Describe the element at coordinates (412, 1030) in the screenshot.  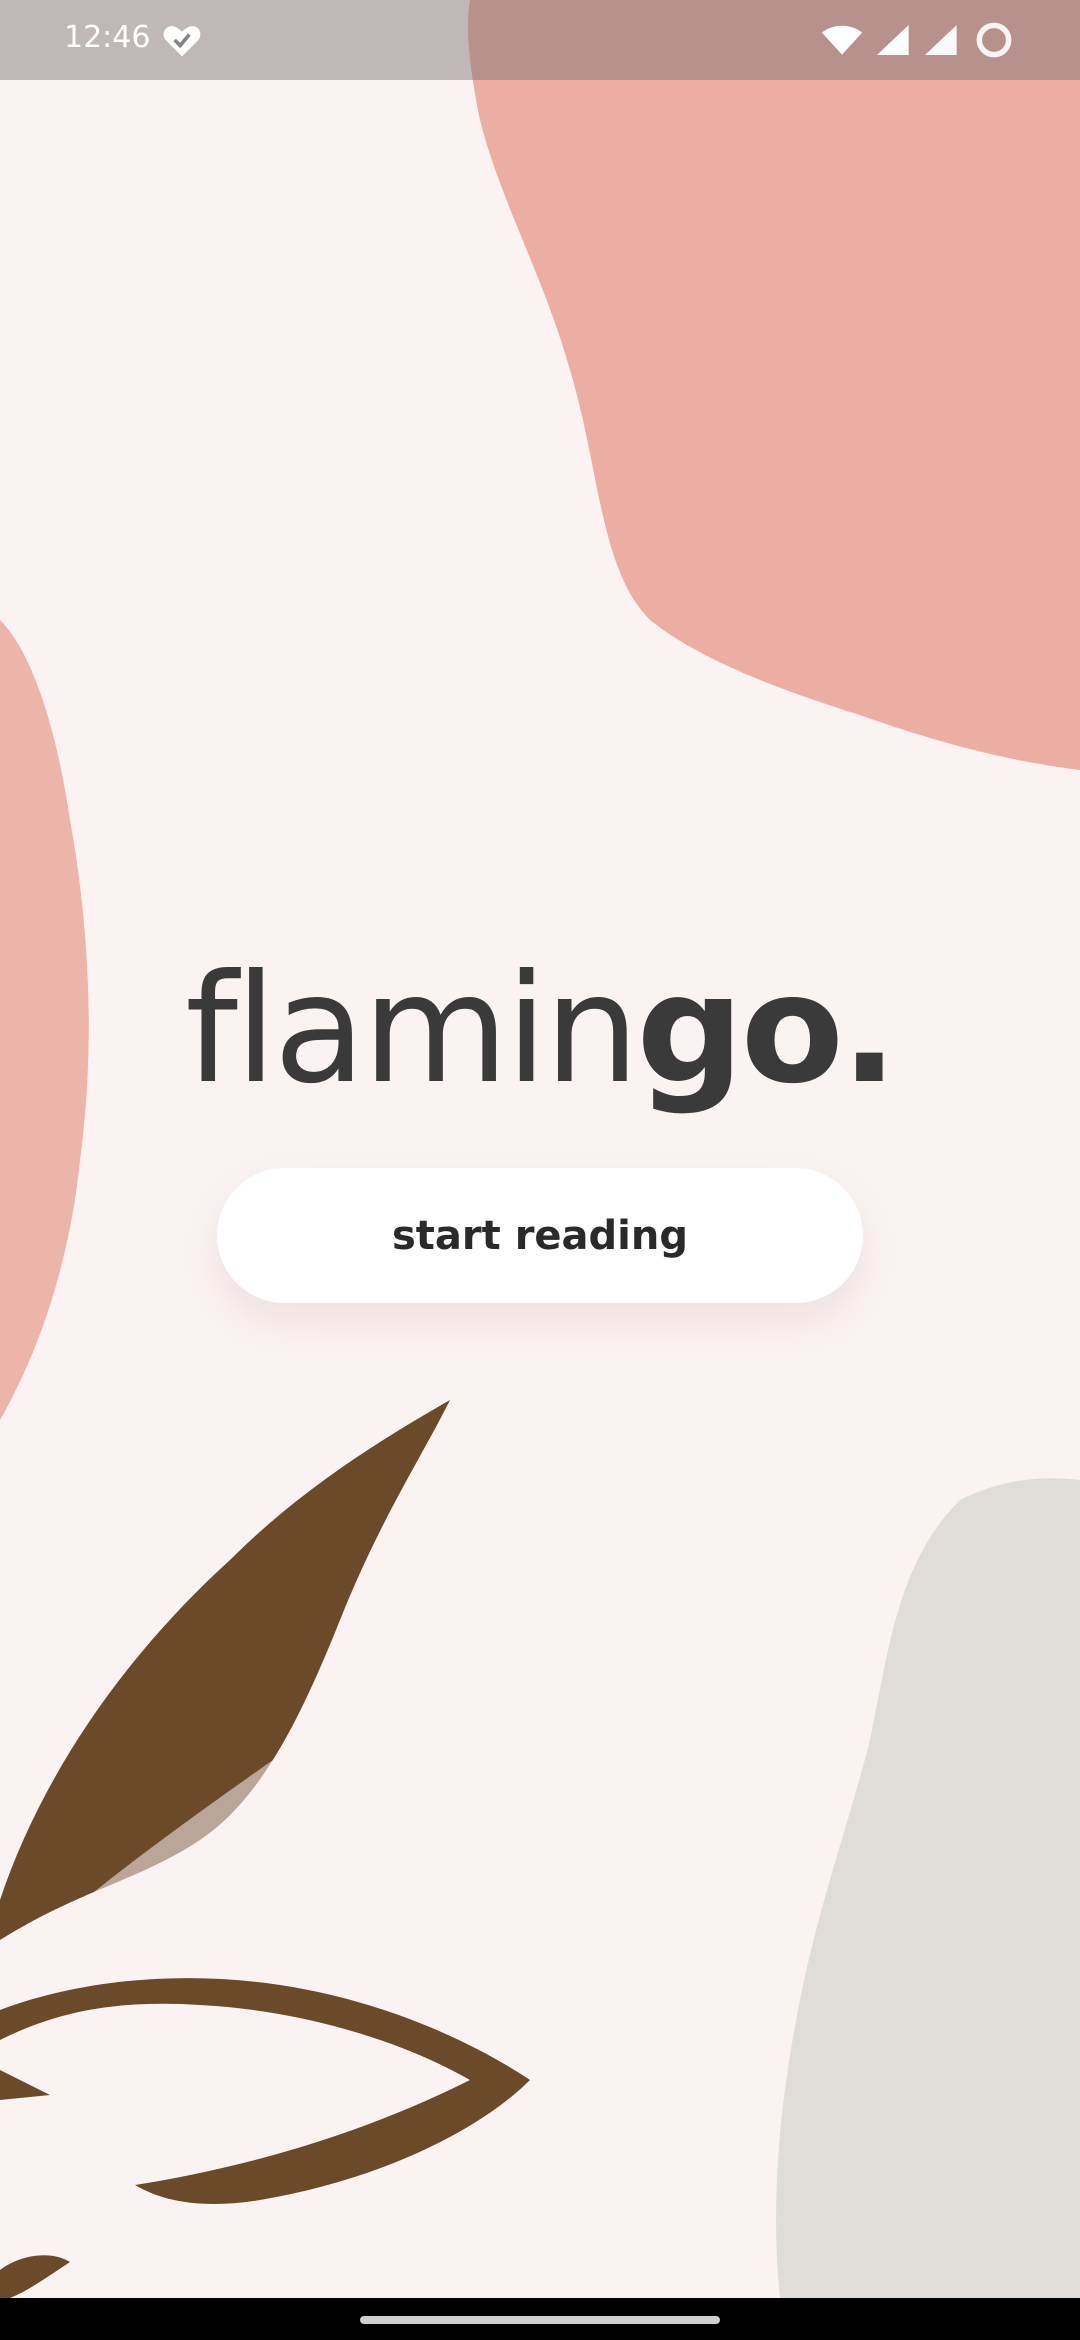
I see `logo-text-light: flamin` at that location.